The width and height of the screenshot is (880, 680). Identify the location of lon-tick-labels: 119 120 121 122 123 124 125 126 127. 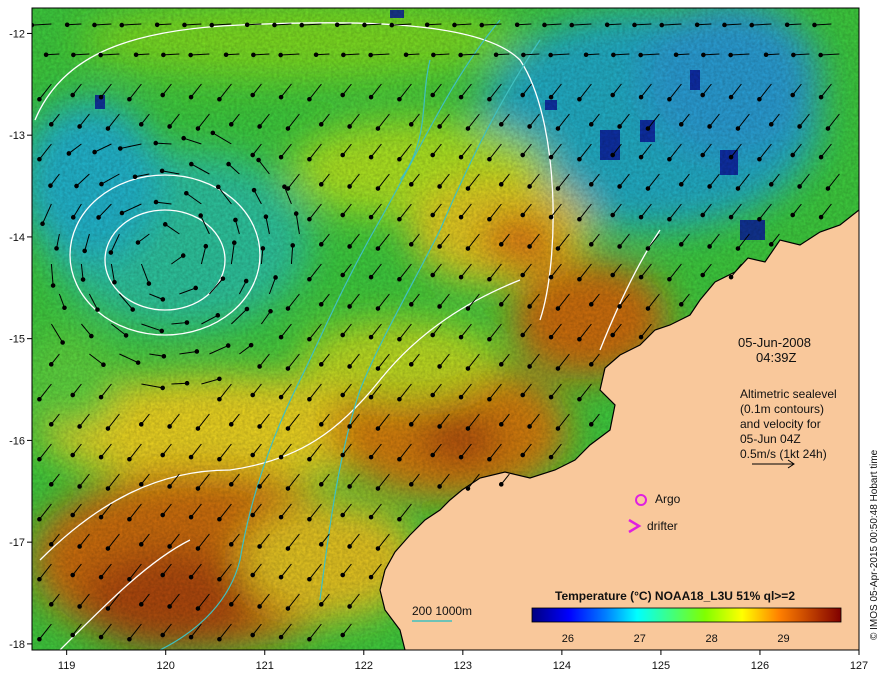
(463, 666).